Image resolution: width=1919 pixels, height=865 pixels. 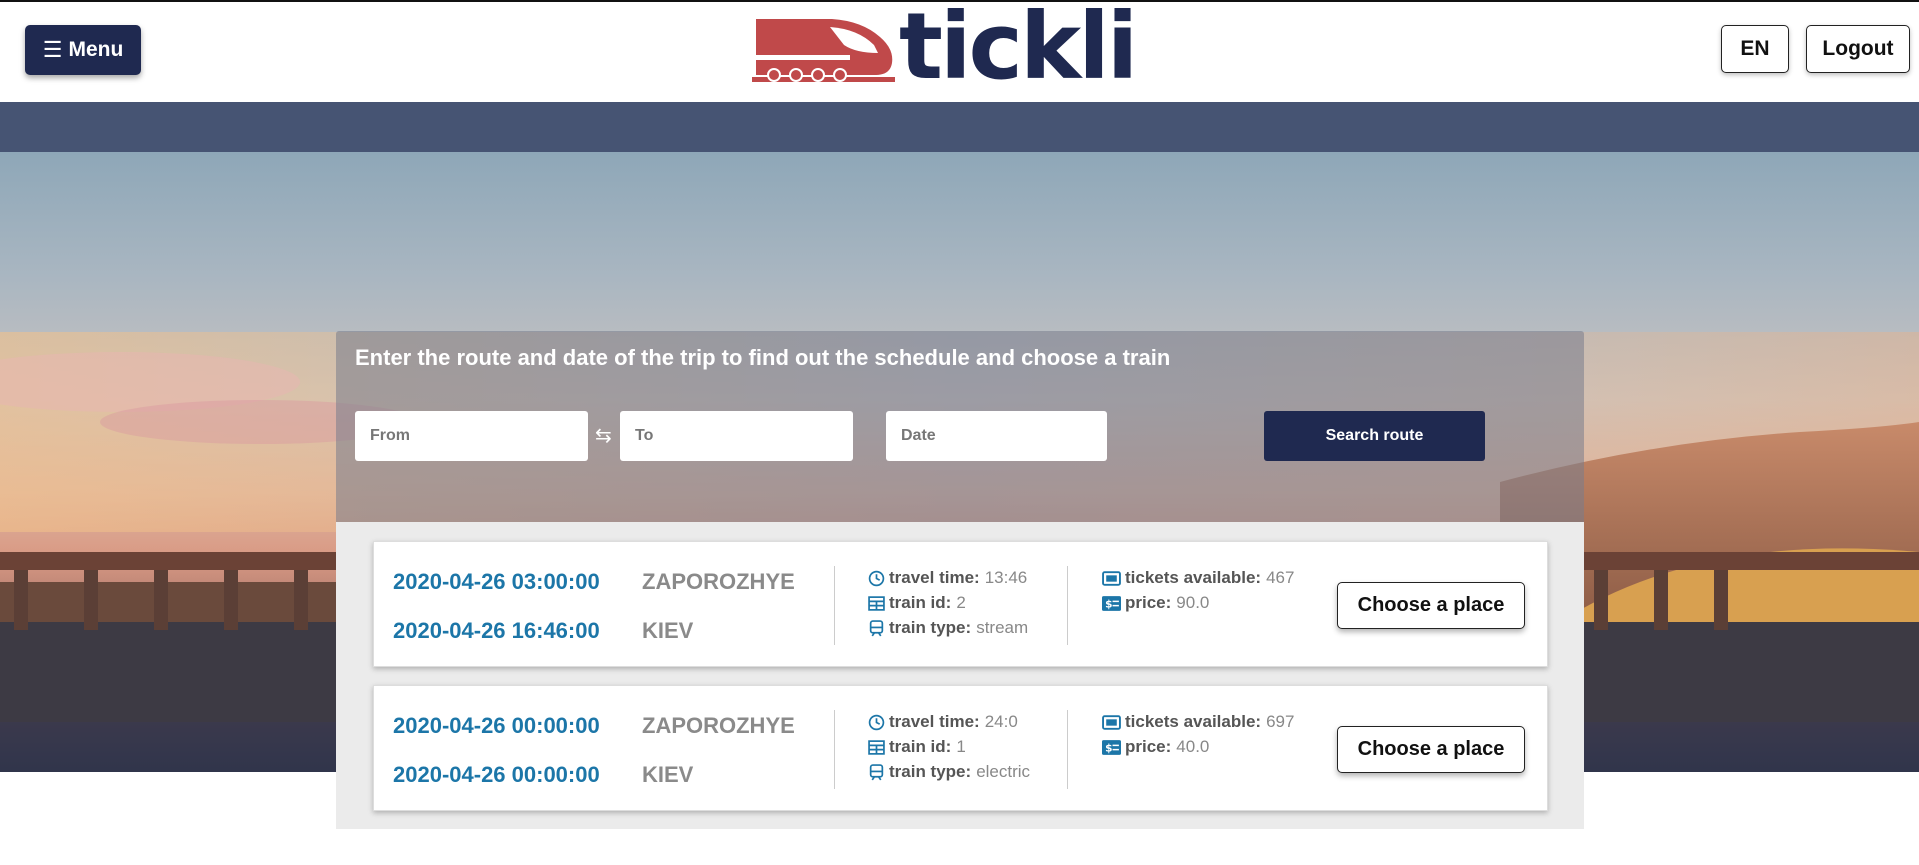 I want to click on arrival-time: 2020-04-26 16:46:00, so click(x=496, y=630).